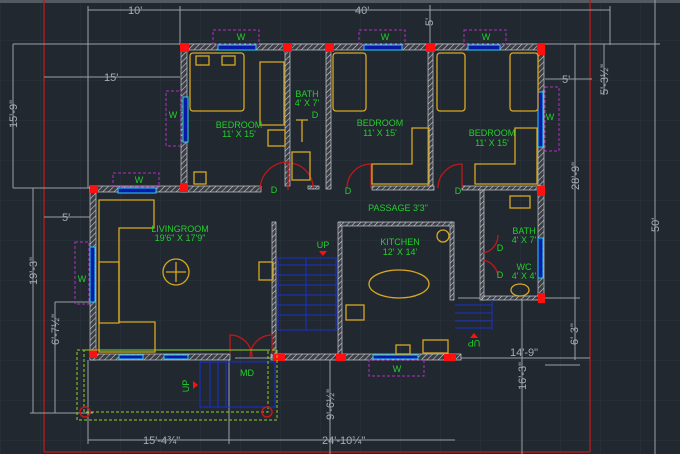 The image size is (680, 454). I want to click on room-passage: PASSAGE 3'3", so click(398, 208).